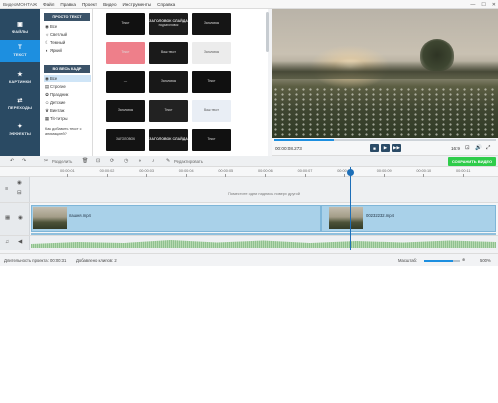 This screenshot has width=498, height=403. I want to click on category-item: ▤ Строгие, so click(67, 86).